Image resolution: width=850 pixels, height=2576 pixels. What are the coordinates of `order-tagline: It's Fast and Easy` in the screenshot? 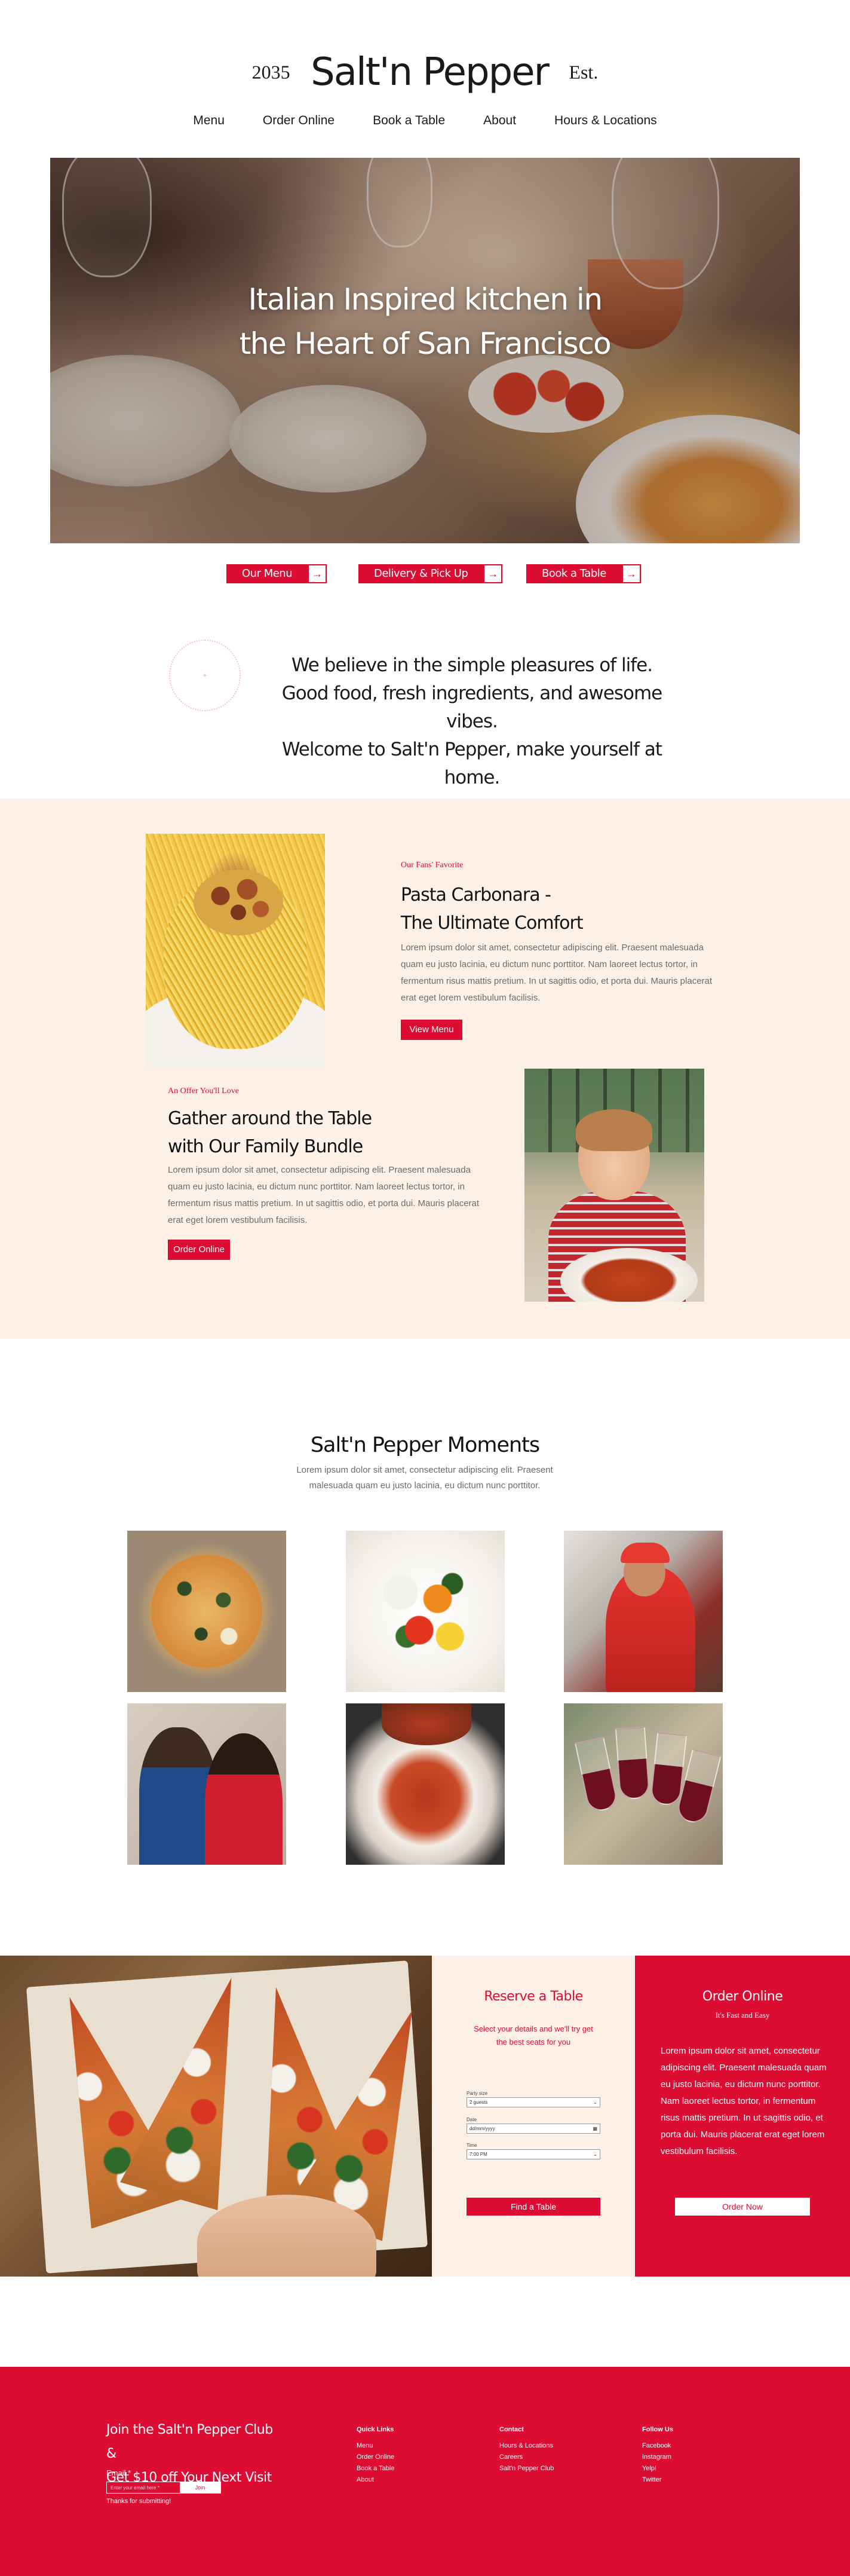 It's located at (742, 2015).